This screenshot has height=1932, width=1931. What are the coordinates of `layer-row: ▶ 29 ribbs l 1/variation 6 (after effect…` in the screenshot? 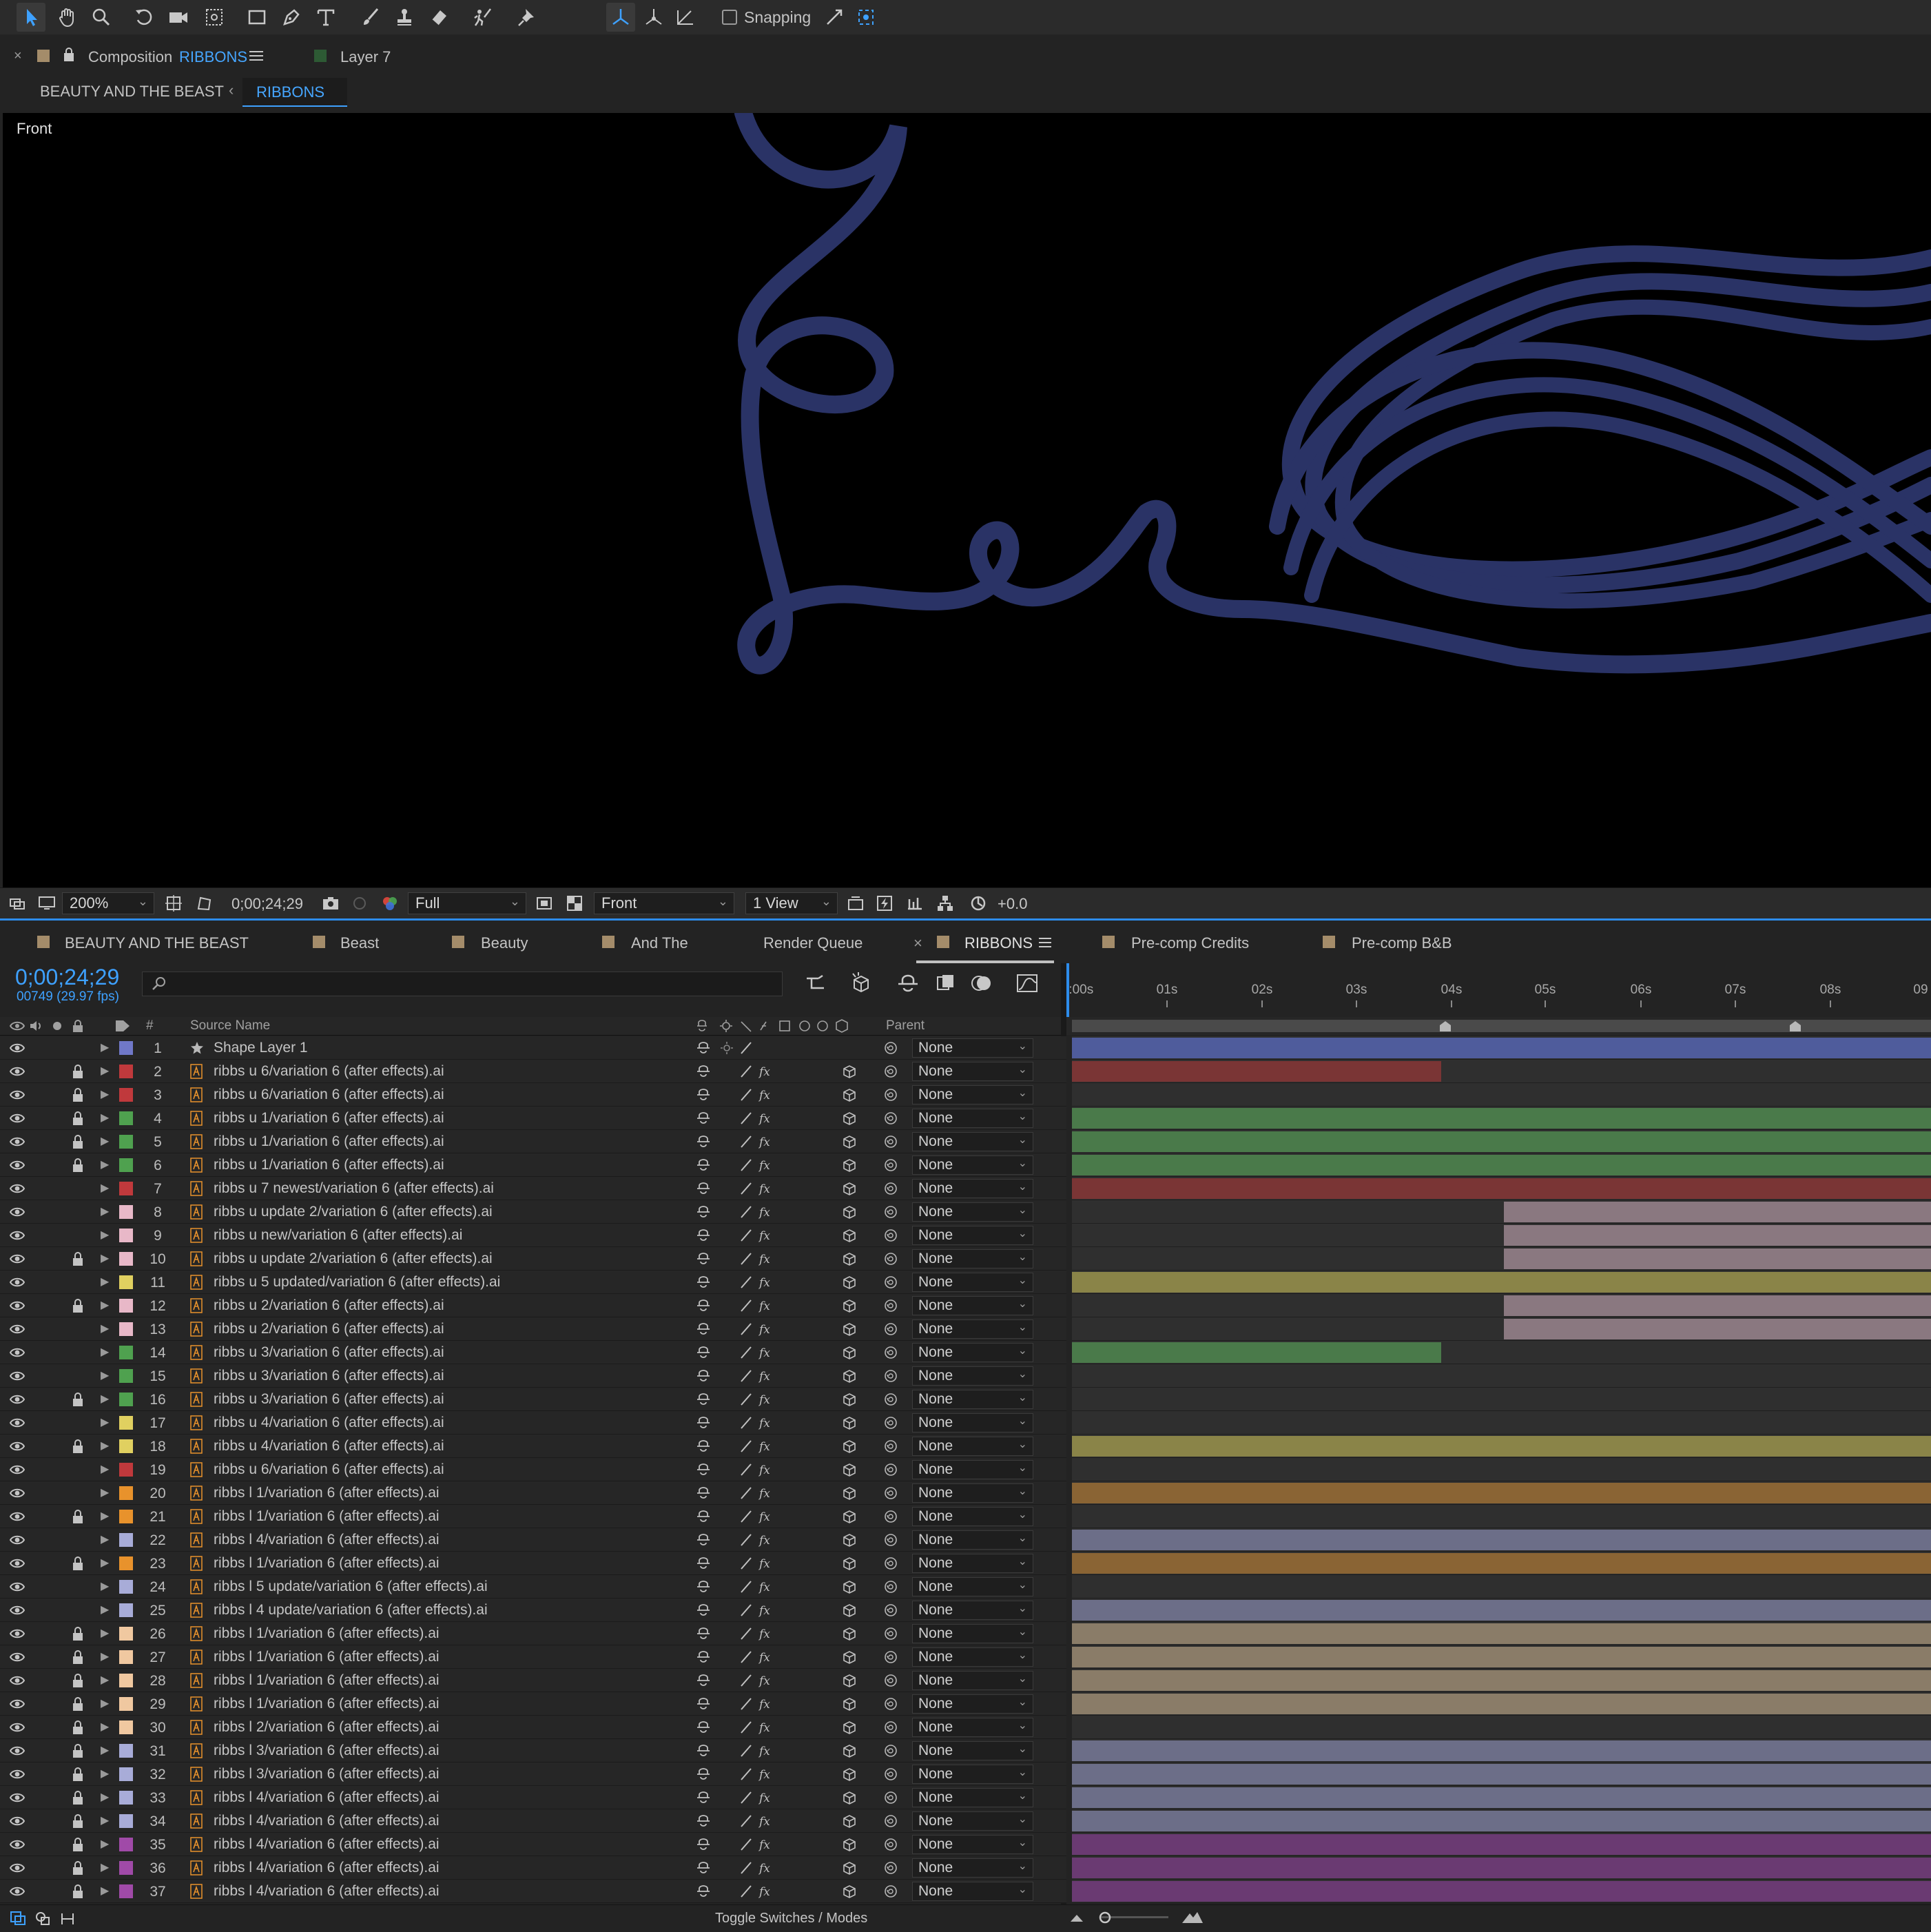 It's located at (965, 1704).